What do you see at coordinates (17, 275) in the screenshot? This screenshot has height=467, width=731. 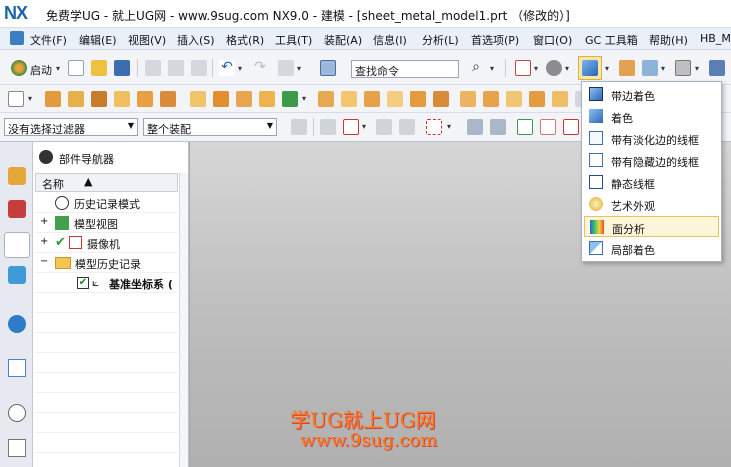 I see `reuse-library-icon` at bounding box center [17, 275].